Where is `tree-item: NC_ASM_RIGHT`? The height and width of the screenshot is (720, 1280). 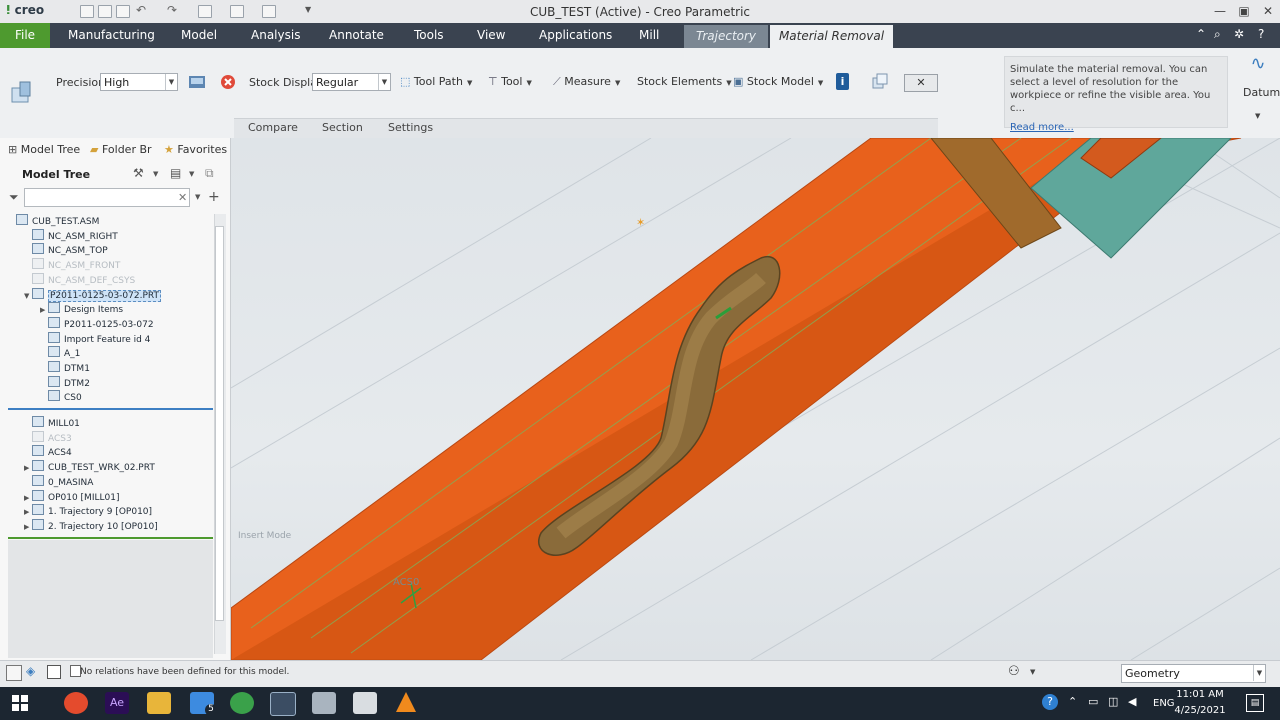 tree-item: NC_ASM_RIGHT is located at coordinates (71, 235).